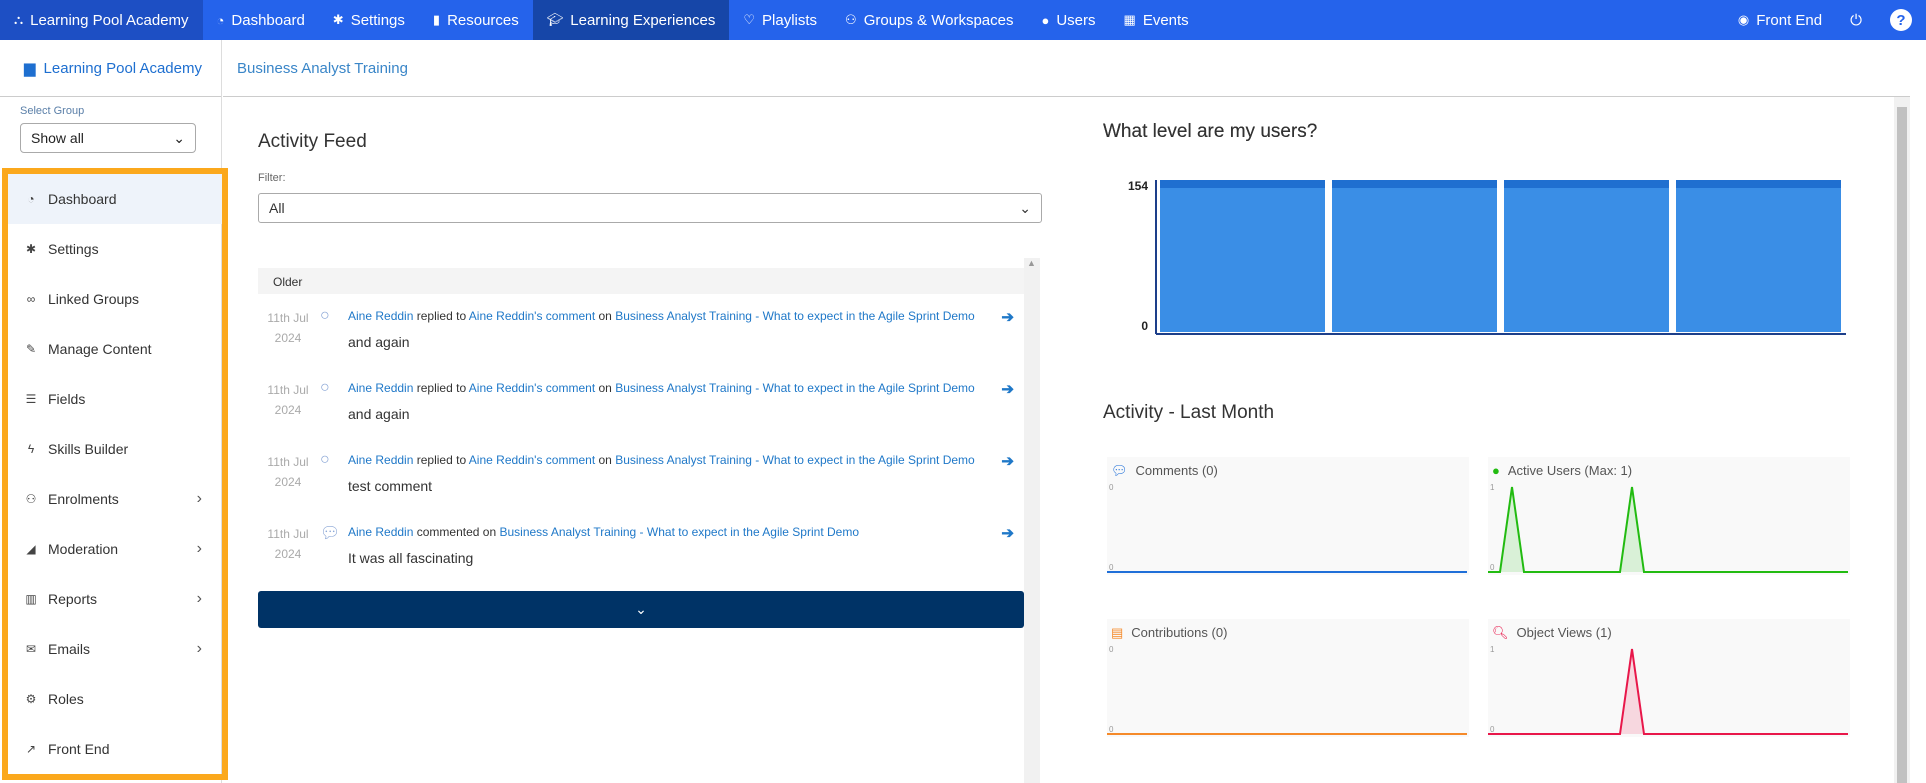 The height and width of the screenshot is (783, 1926). Describe the element at coordinates (1032, 520) in the screenshot. I see `feed-scrollbar: ▲` at that location.